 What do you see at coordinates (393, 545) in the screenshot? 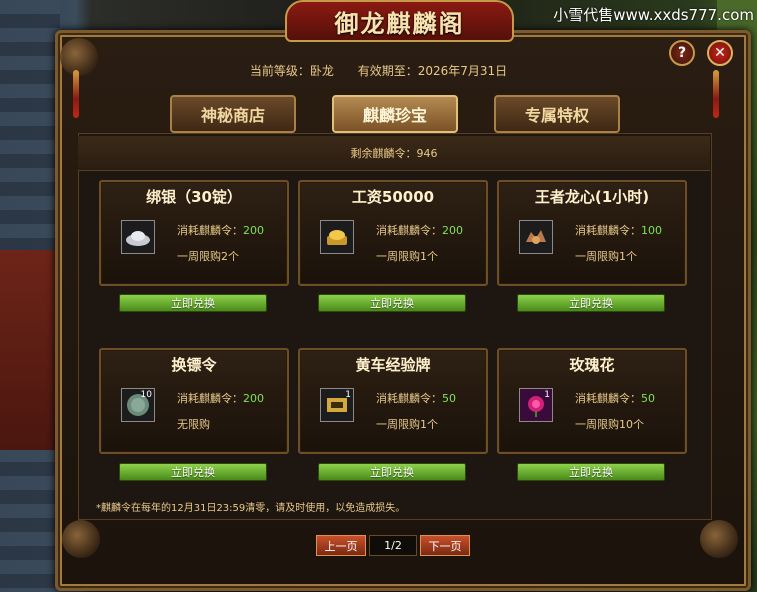
I see `page-indicator: 1/2` at bounding box center [393, 545].